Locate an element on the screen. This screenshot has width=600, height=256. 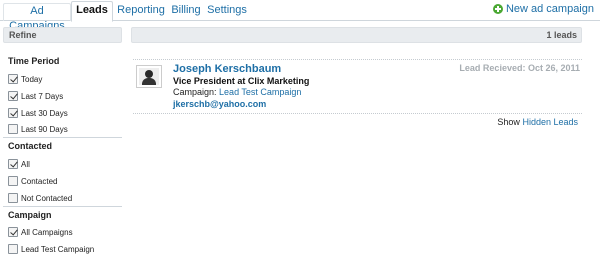
filter-contacted: Contacted is located at coordinates (32, 181).